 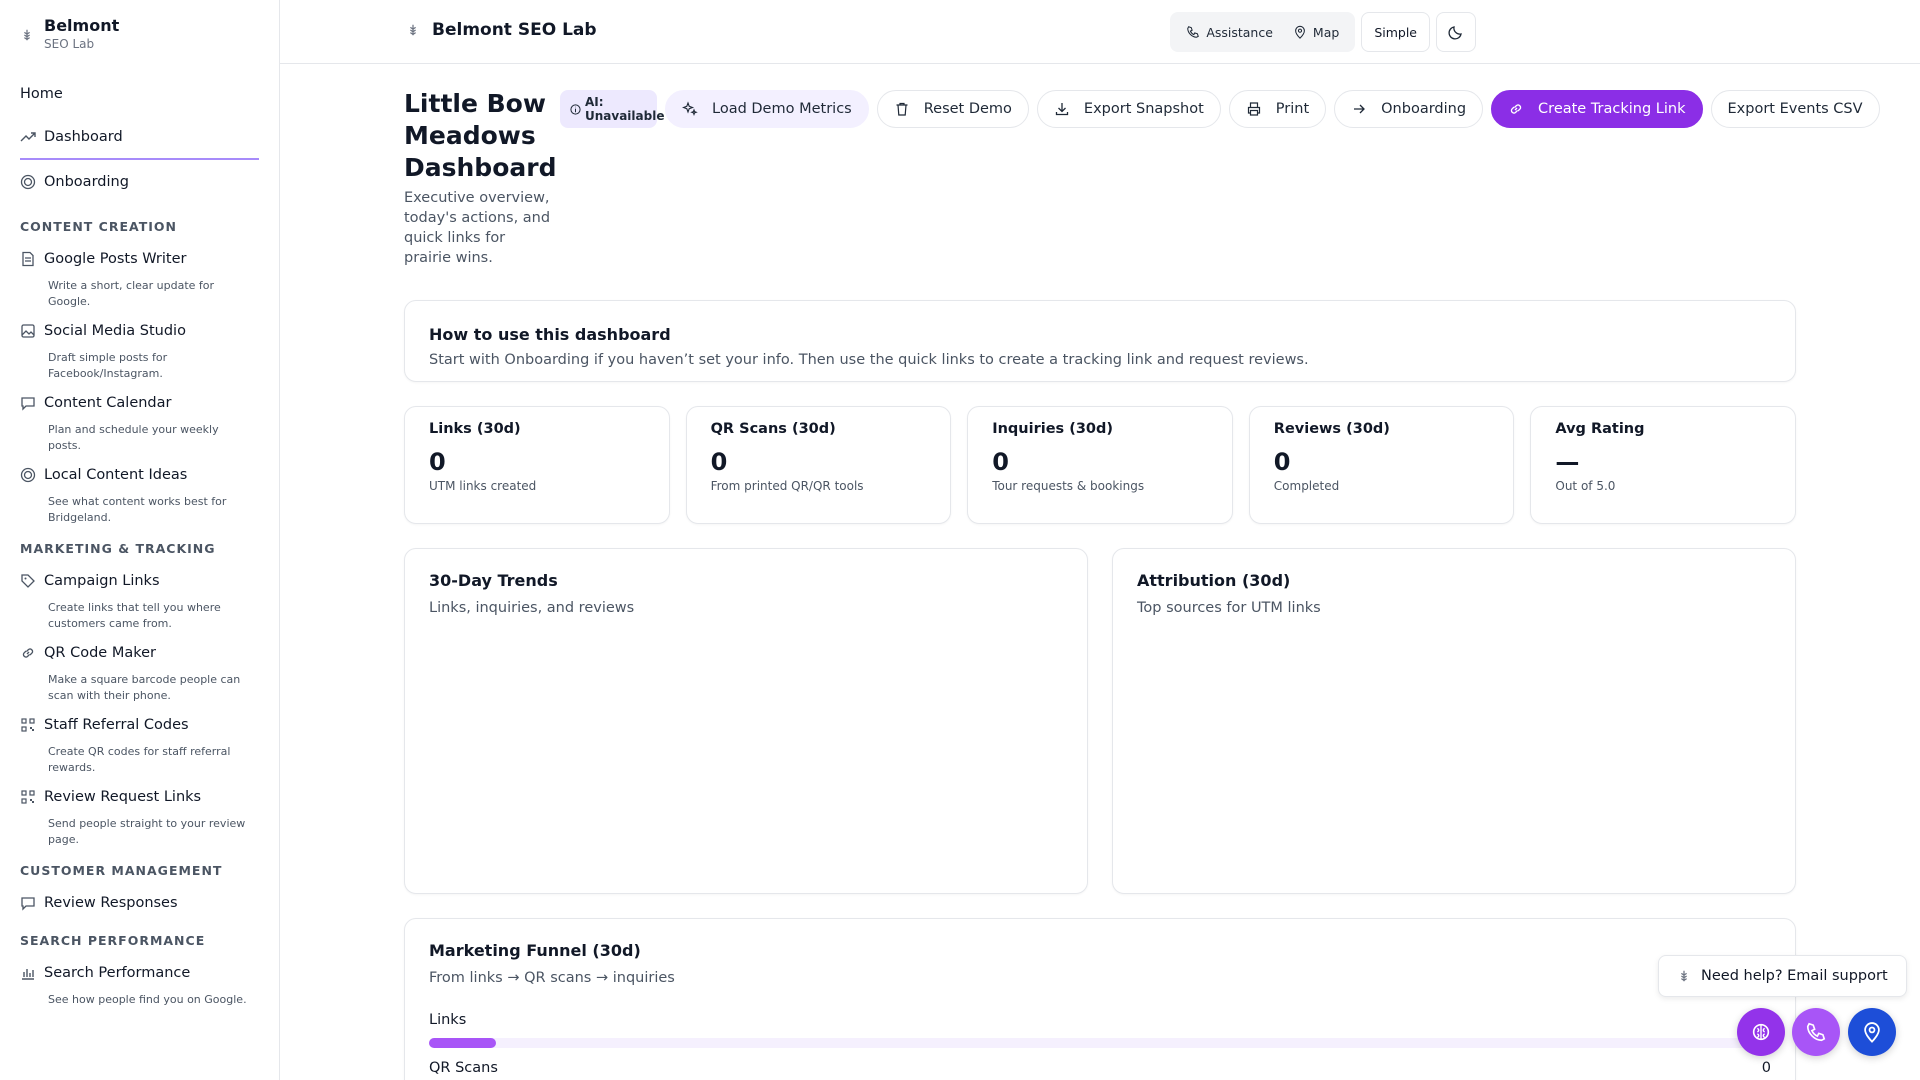 I want to click on sidebar-item-review-responses: Review Responses, so click(x=139, y=903).